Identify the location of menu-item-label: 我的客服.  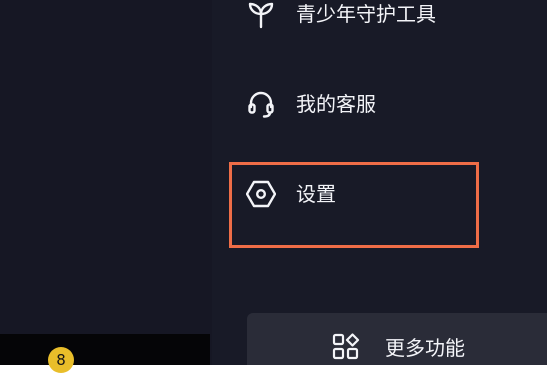
(336, 104).